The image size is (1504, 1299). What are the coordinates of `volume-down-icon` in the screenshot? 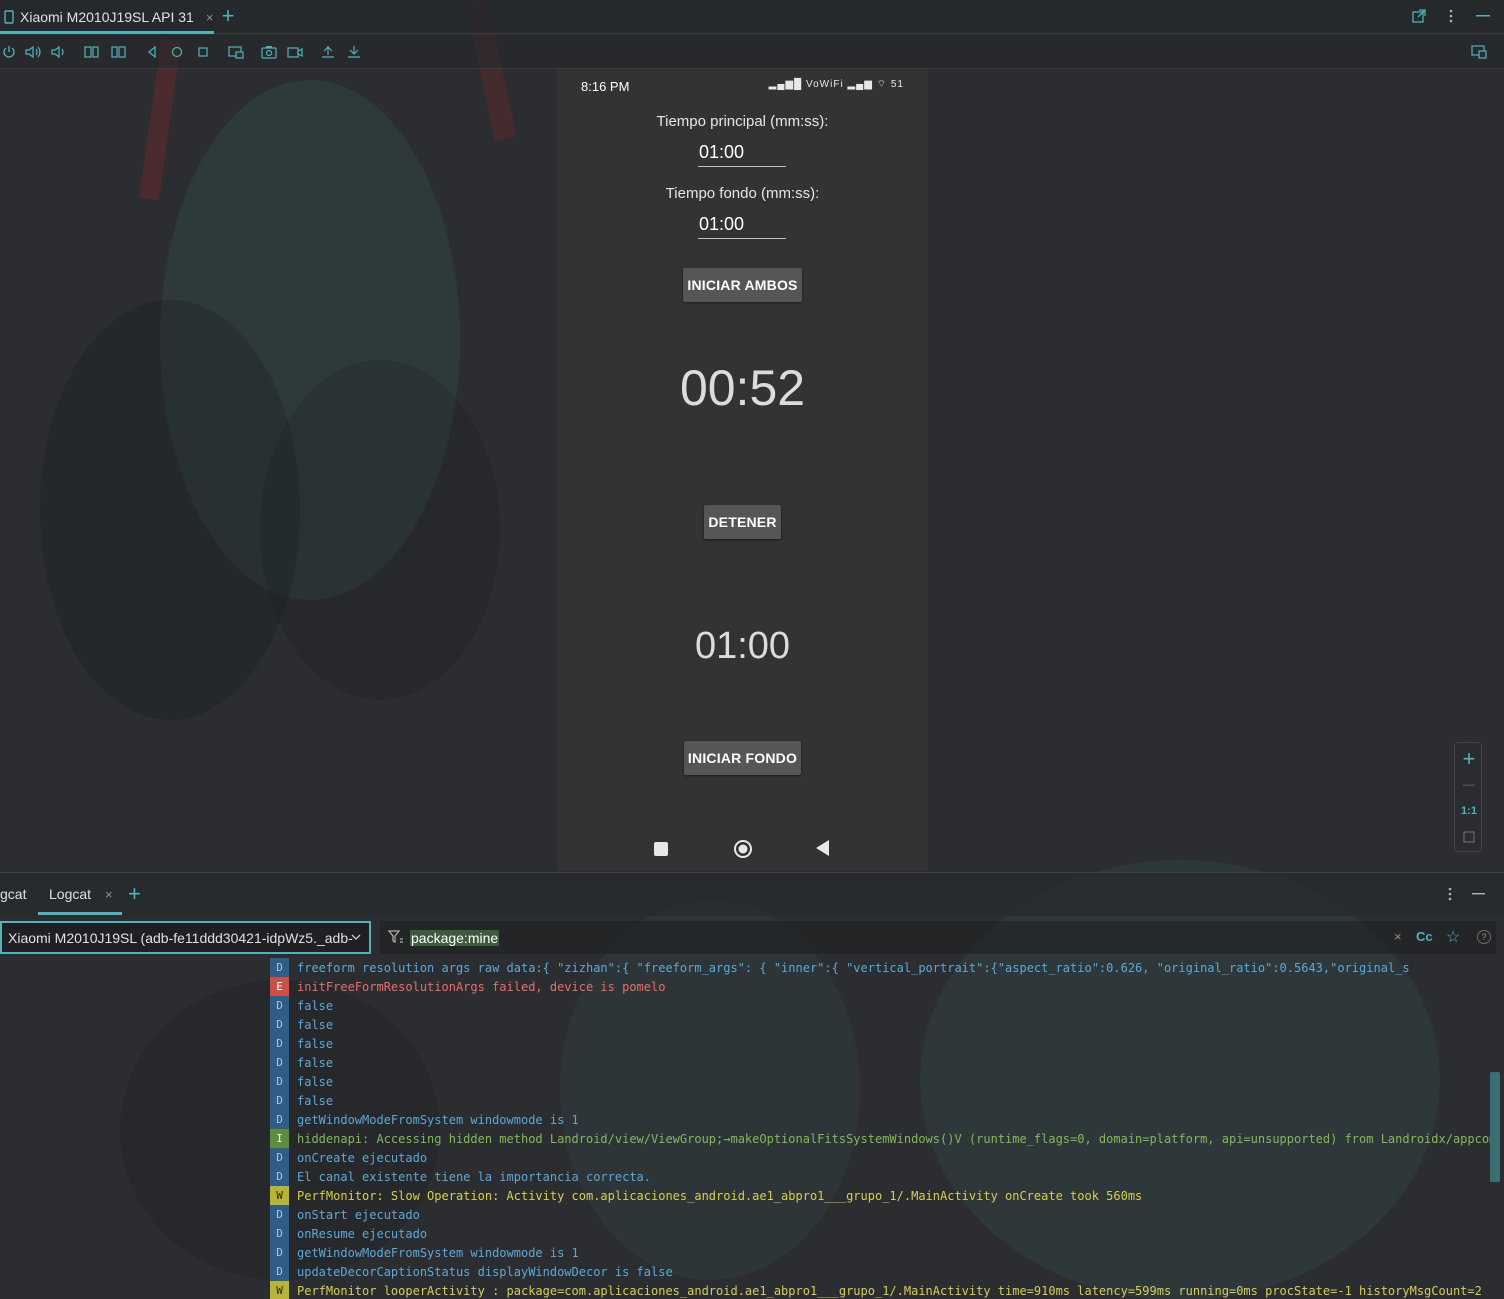 It's located at (58, 52).